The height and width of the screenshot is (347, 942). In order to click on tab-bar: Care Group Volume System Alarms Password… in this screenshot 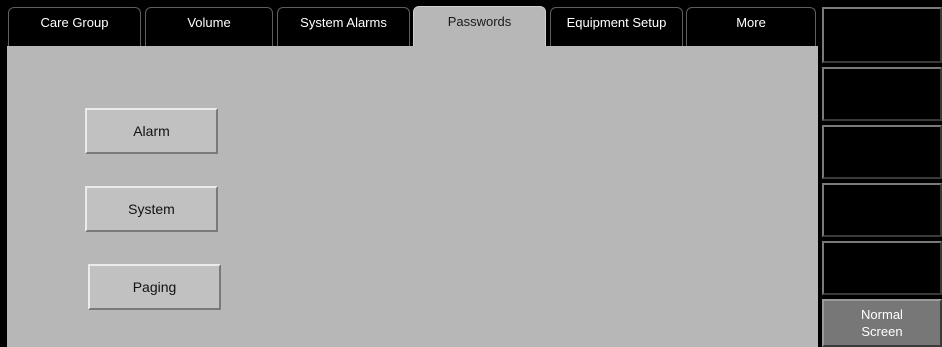, I will do `click(410, 23)`.